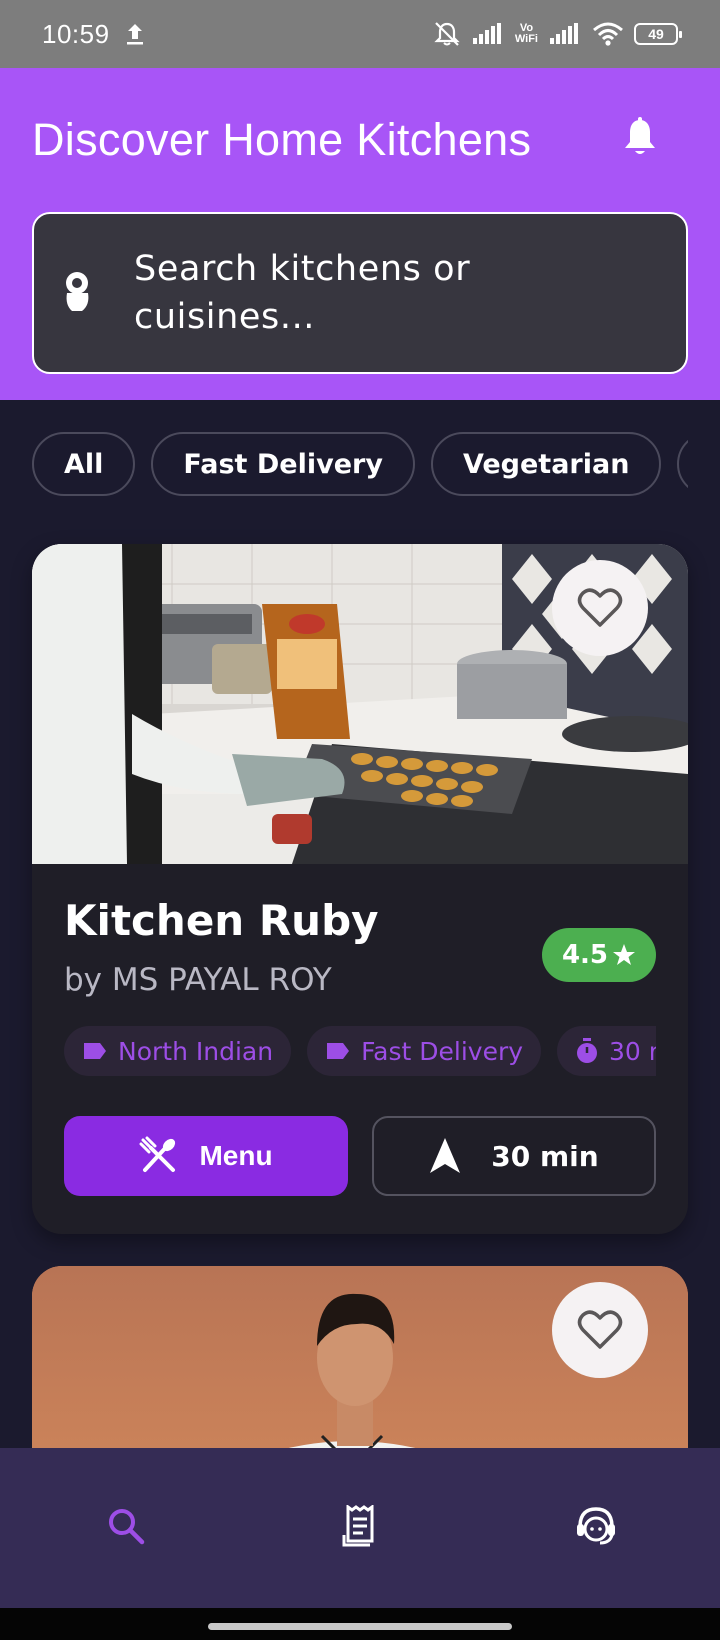 The width and height of the screenshot is (720, 1640). I want to click on kitchen-tags: North Indian Fast Delivery 30 m, so click(360, 1051).